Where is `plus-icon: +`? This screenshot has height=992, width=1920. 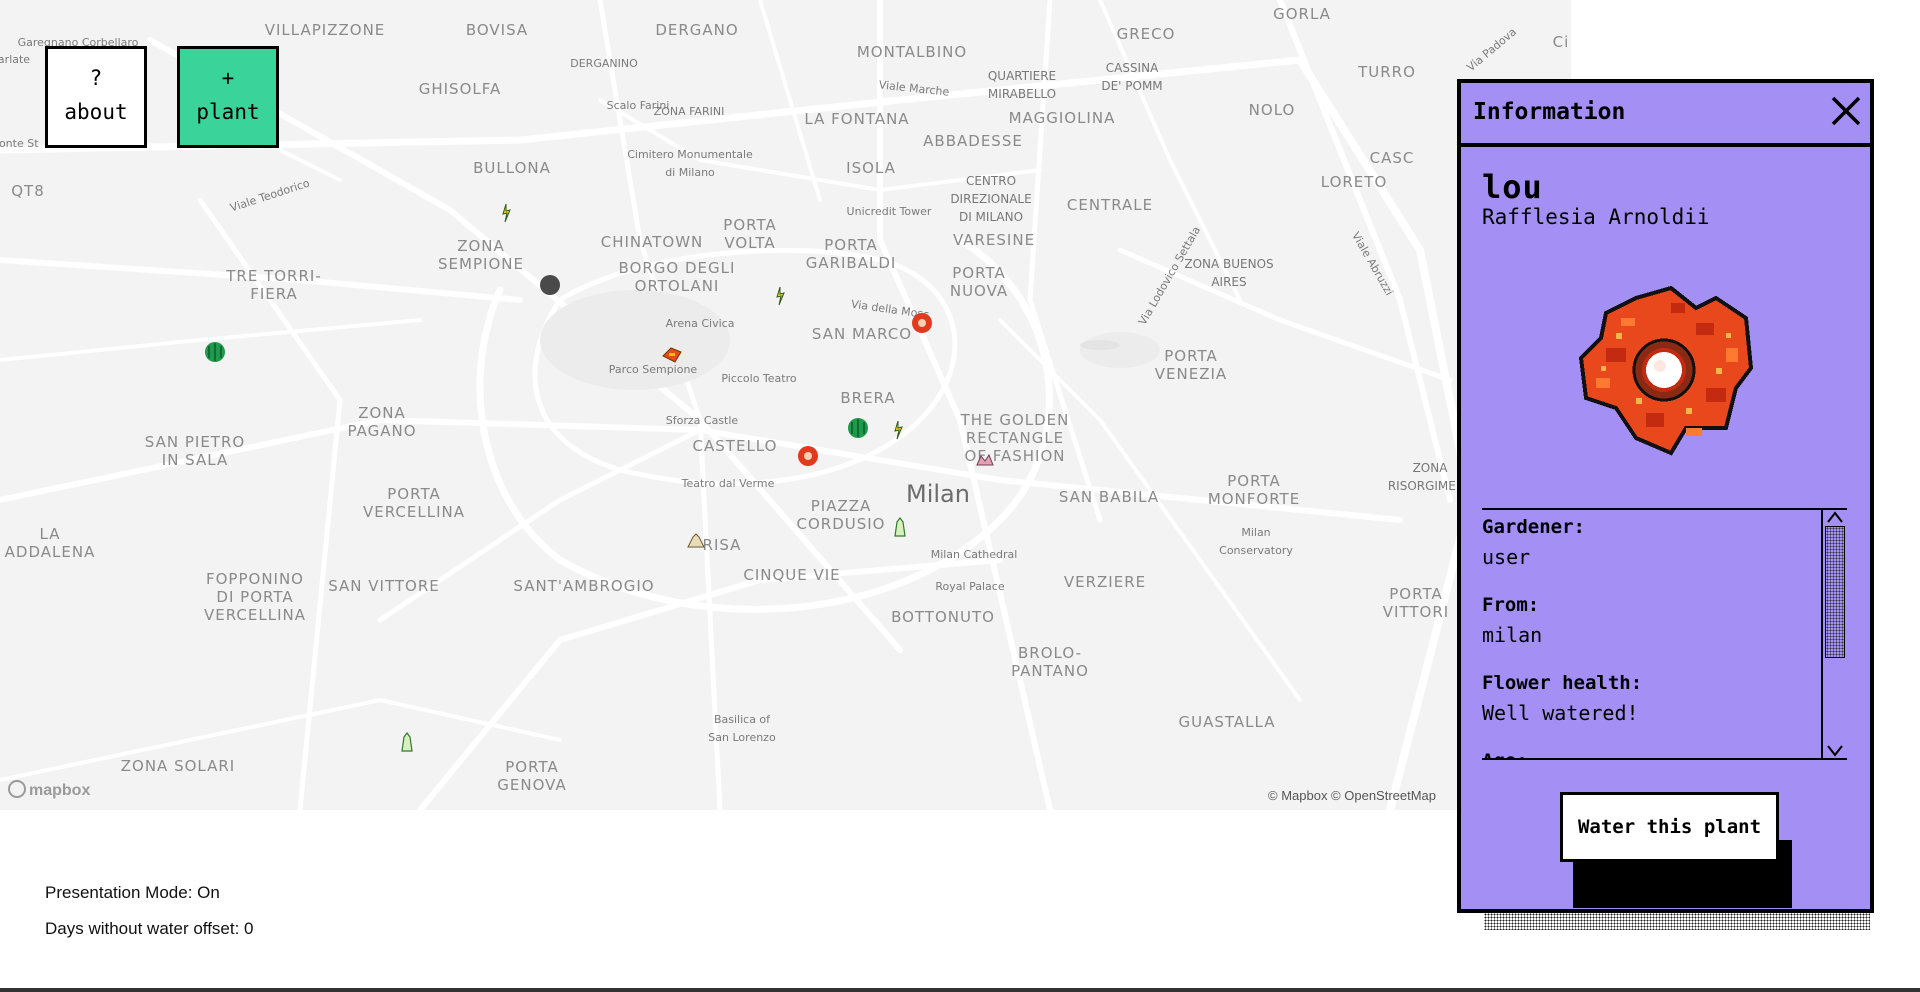
plus-icon: + is located at coordinates (228, 78).